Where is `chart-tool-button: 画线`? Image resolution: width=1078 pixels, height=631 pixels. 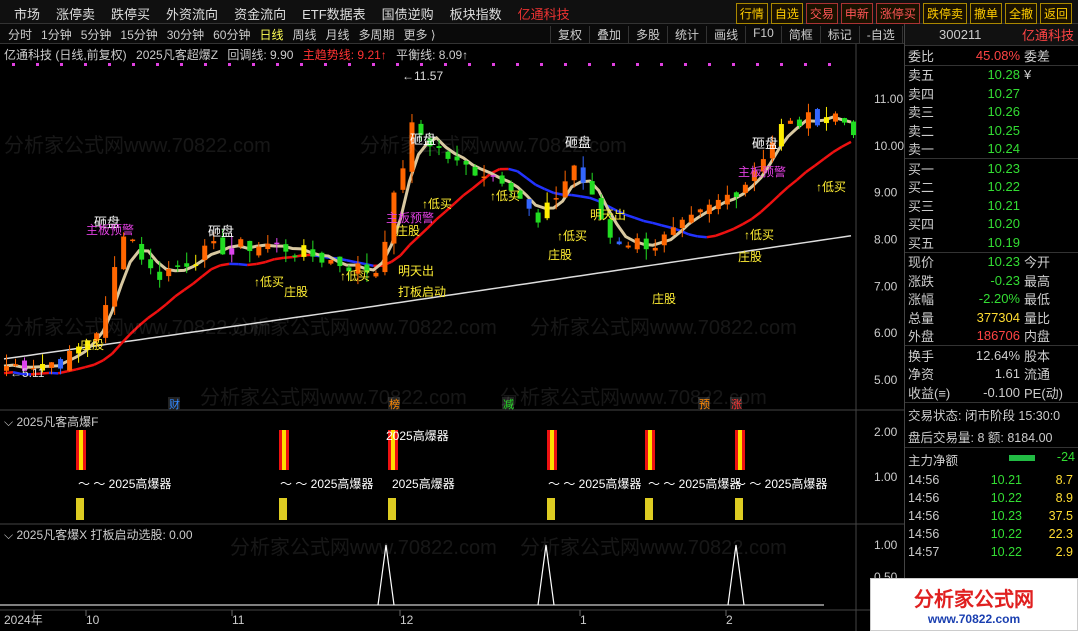
chart-tool-button: 画线 is located at coordinates (725, 34).